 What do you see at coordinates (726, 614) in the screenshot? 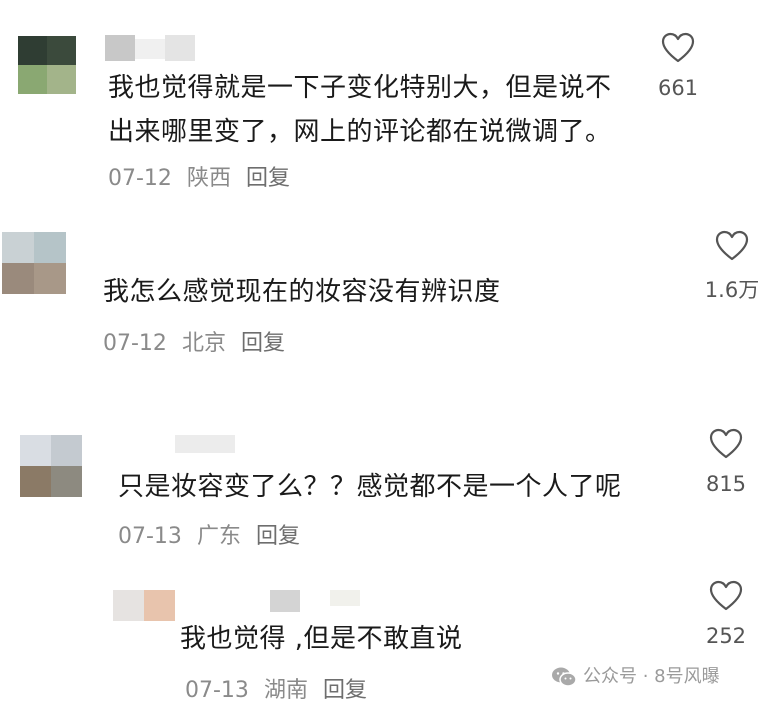
I see `like-button: 252` at bounding box center [726, 614].